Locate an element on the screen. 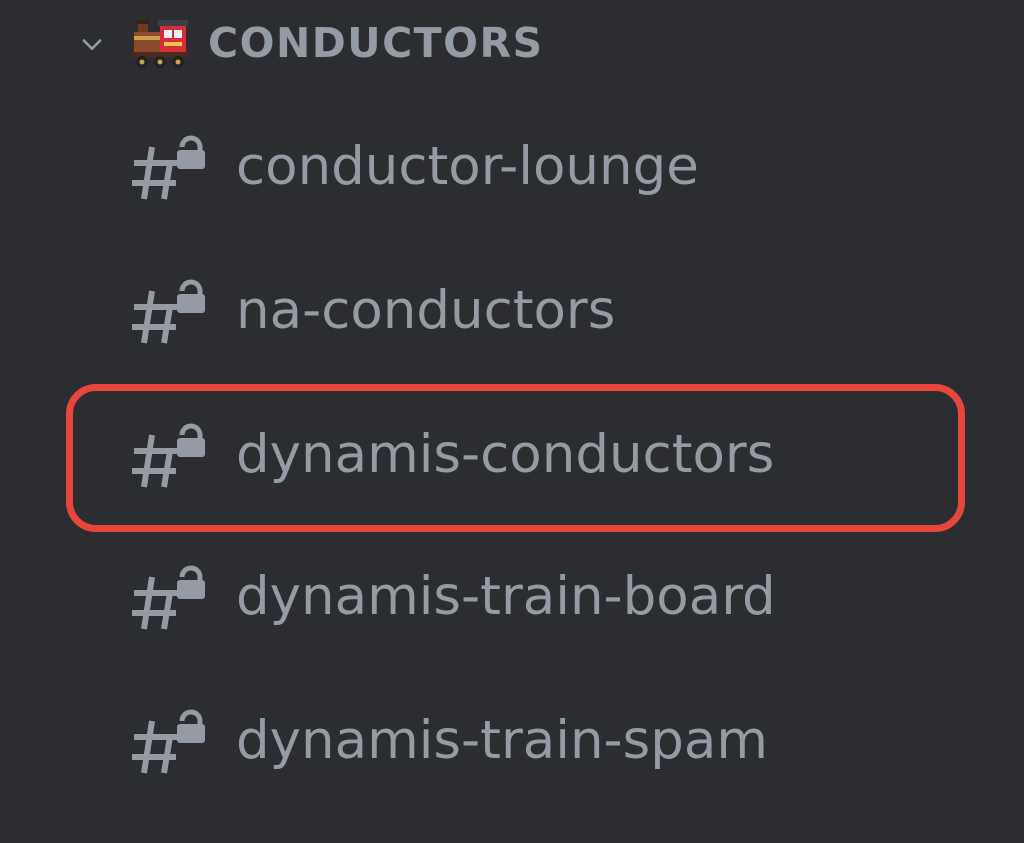  channel-item-na-conductors: na-conductors is located at coordinates (512, 311).